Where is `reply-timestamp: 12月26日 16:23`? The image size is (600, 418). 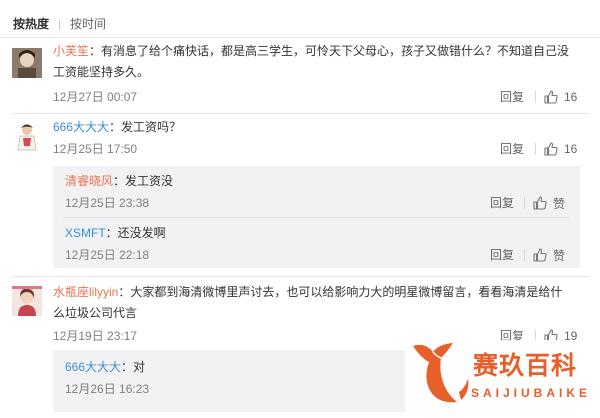 reply-timestamp: 12月26日 16:23 is located at coordinates (107, 389).